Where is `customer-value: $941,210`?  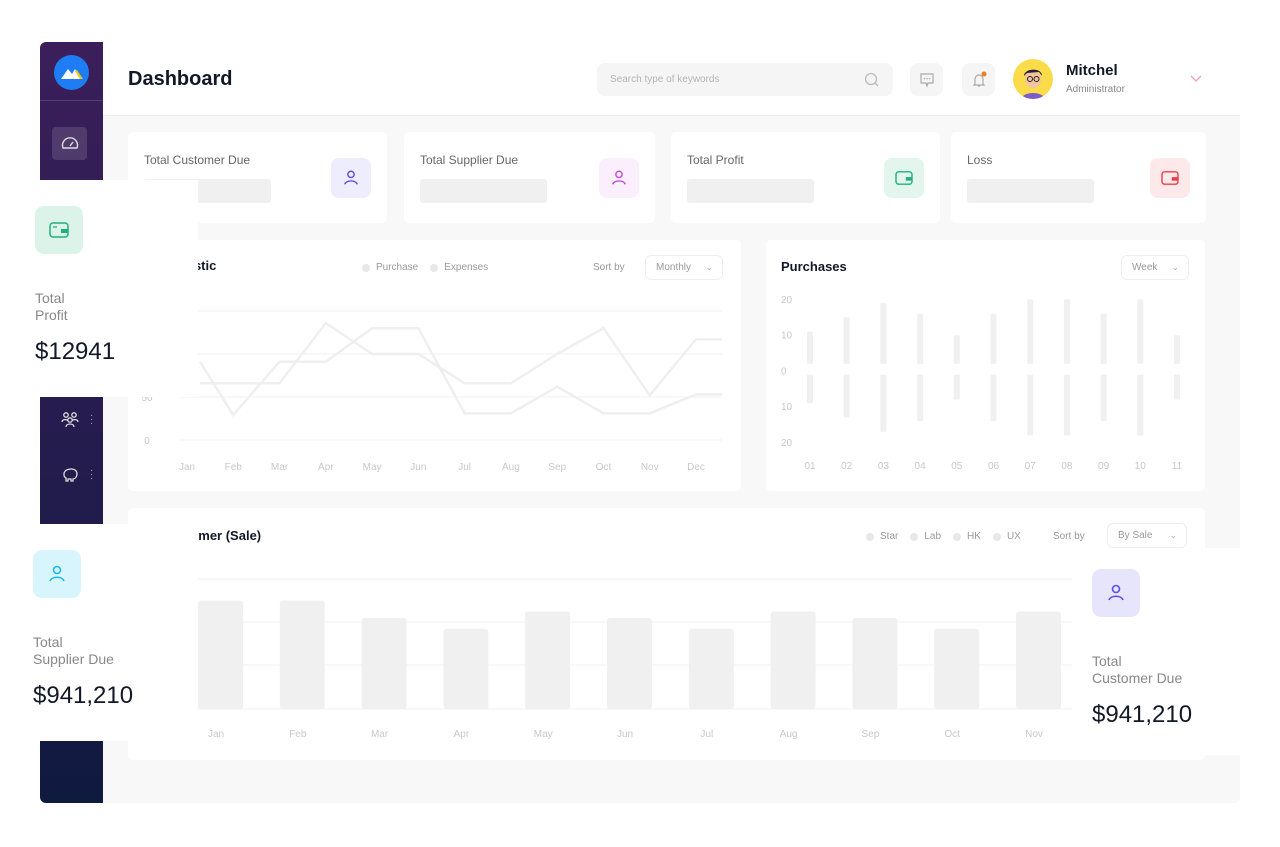 customer-value: $941,210 is located at coordinates (1142, 714).